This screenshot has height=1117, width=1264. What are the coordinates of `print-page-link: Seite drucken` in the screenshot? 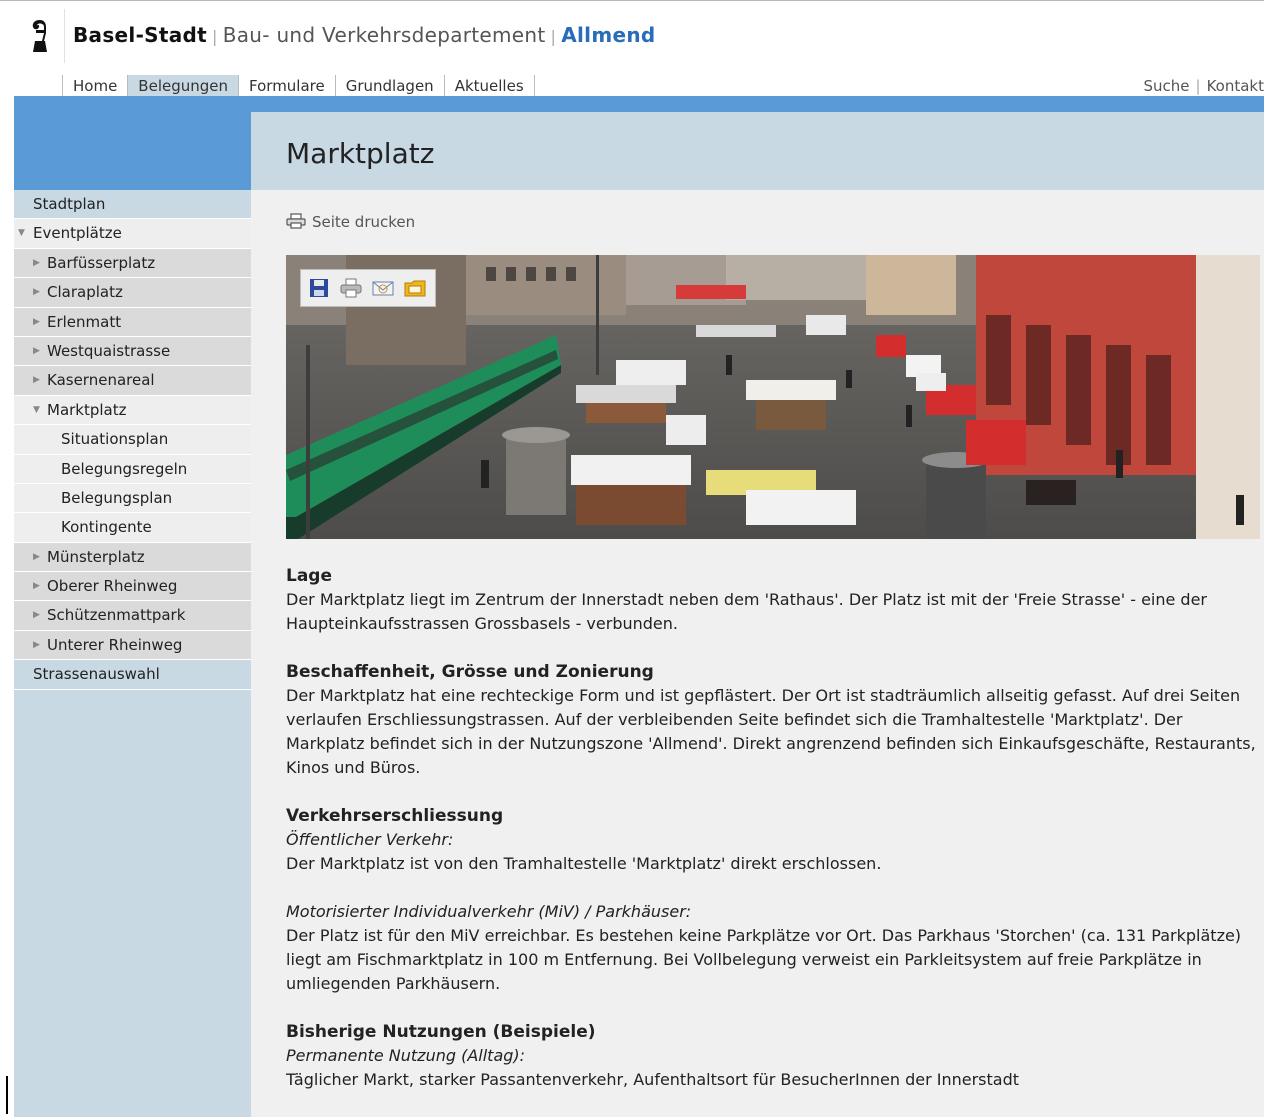 It's located at (350, 223).